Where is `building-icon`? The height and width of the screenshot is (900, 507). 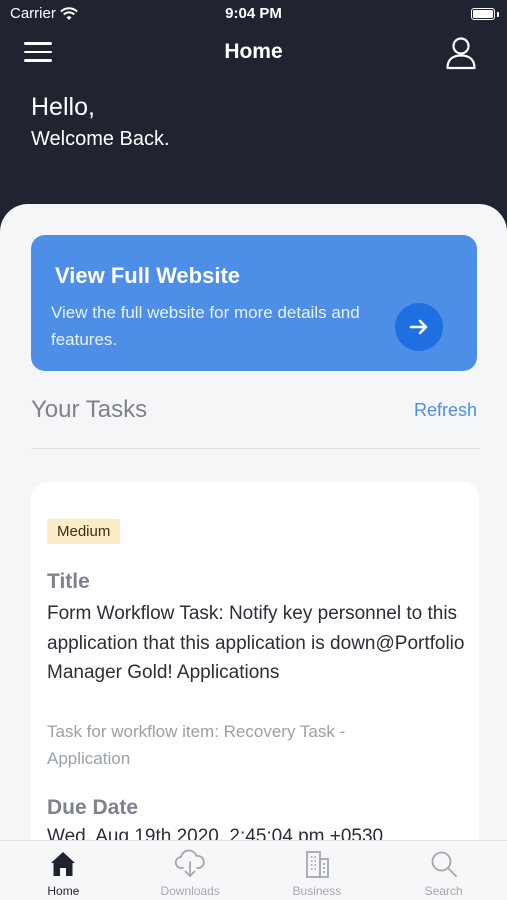
building-icon is located at coordinates (317, 864).